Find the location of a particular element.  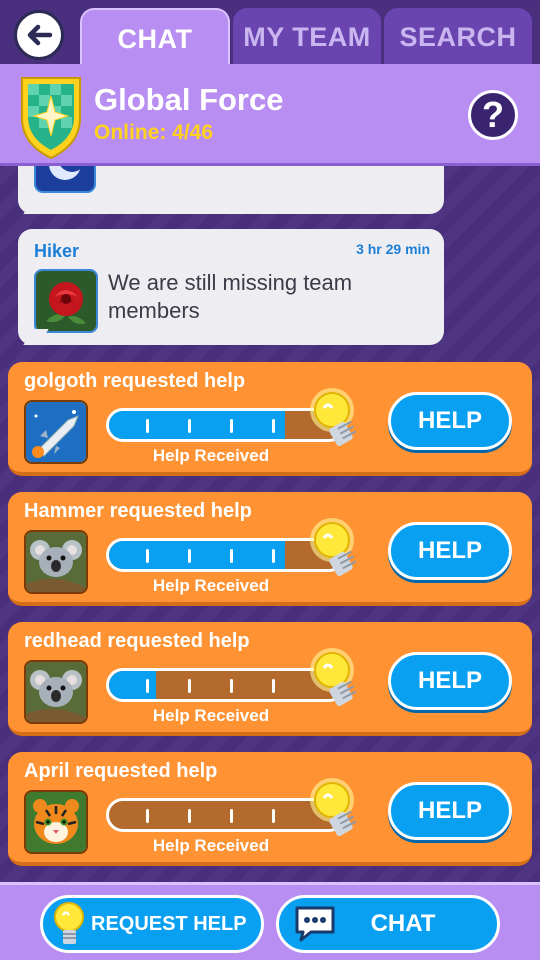

help-request-card: Hammer requested help Help Received HELP is located at coordinates (270, 549).